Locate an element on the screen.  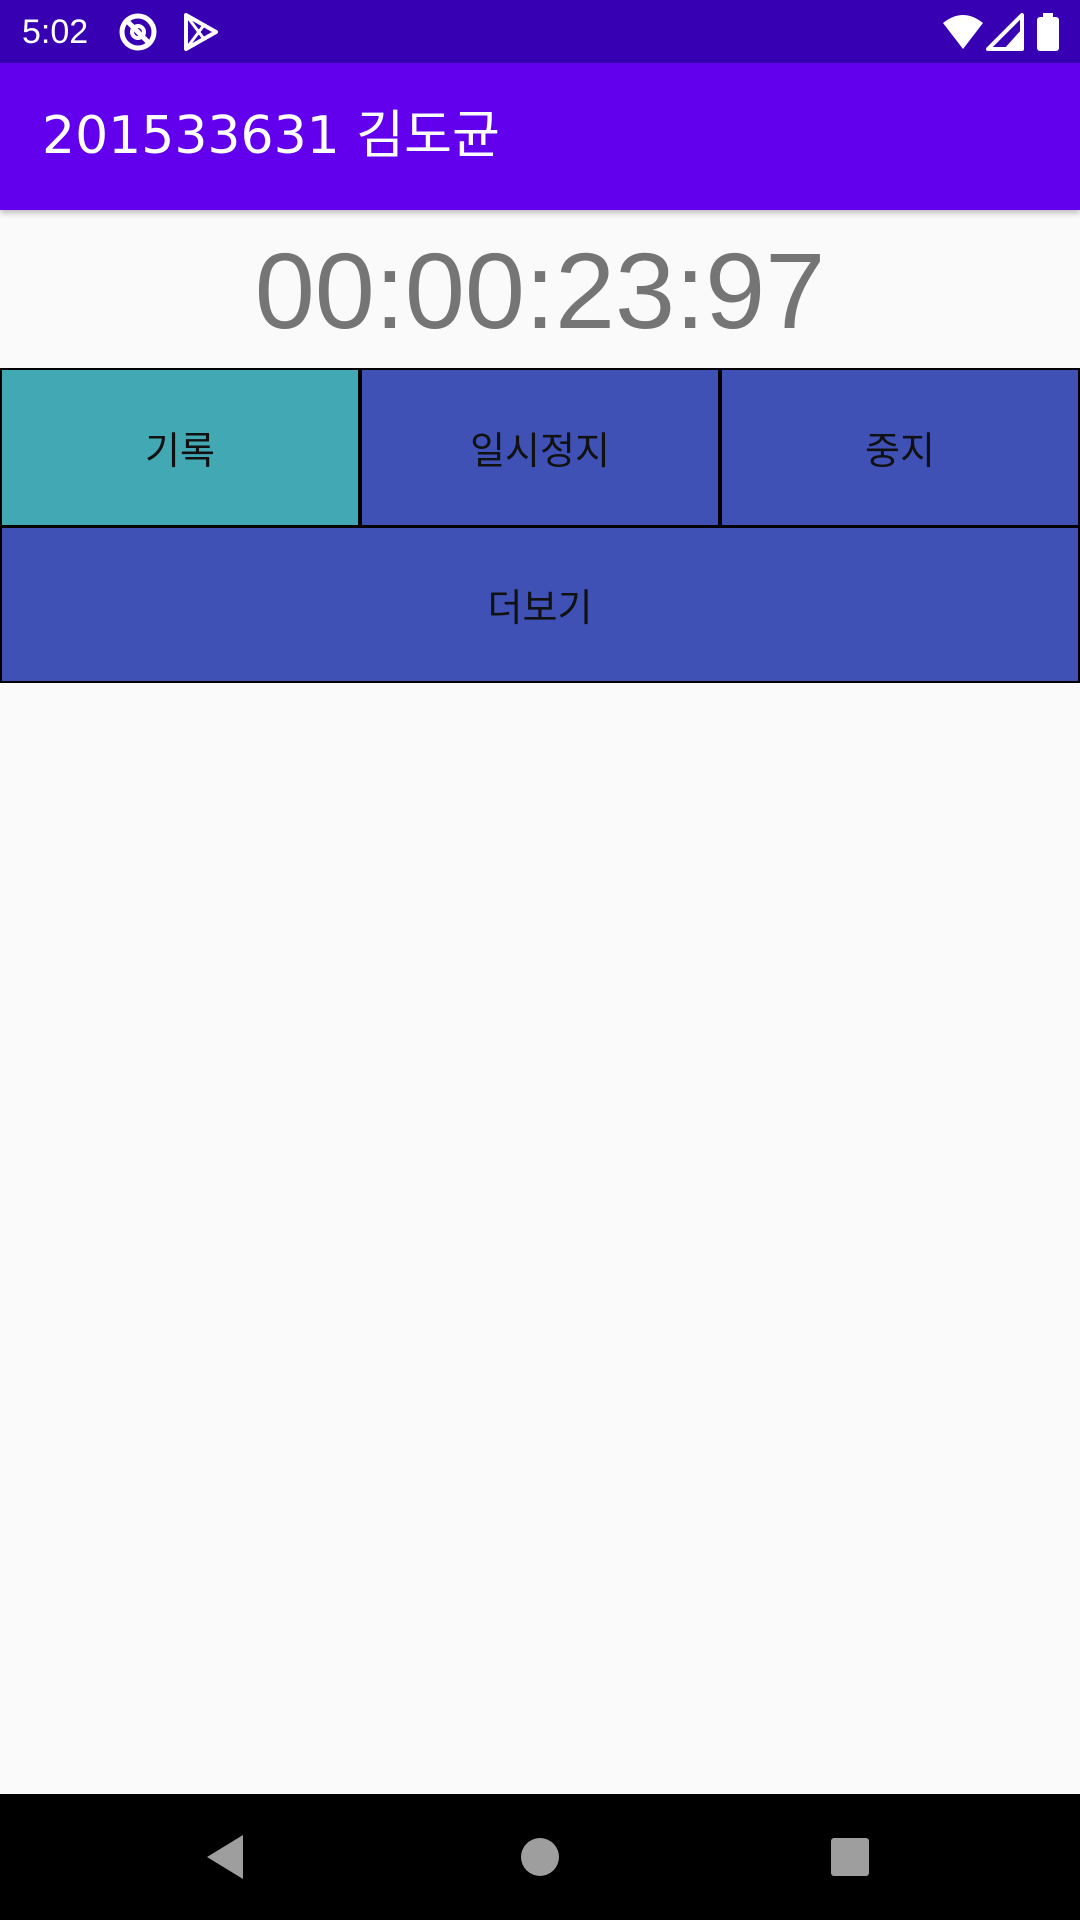
status-bar: 5:02 is located at coordinates (540, 31).